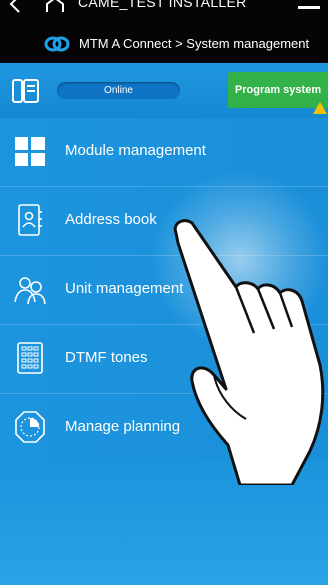  Describe the element at coordinates (30, 358) in the screenshot. I see `keypad-icon` at that location.